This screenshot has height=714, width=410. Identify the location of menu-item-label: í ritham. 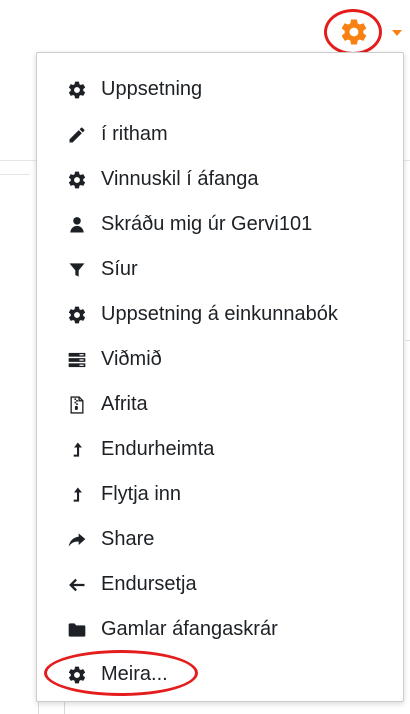
(134, 134).